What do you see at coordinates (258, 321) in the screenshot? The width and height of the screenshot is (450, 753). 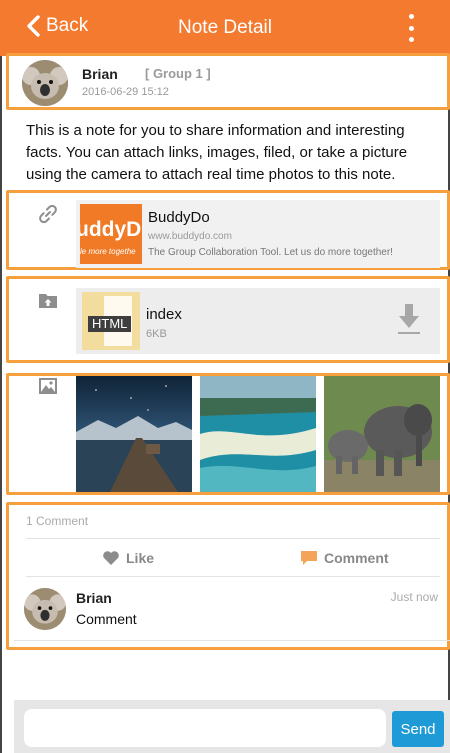 I see `file-attachment-card: HTML index 6KB` at bounding box center [258, 321].